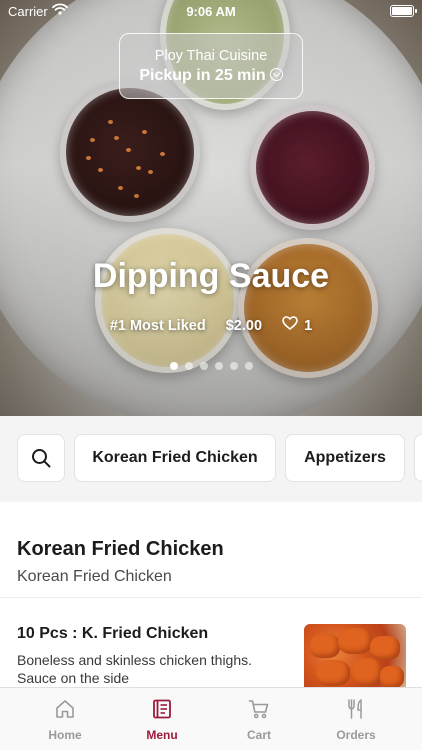  Describe the element at coordinates (157, 326) in the screenshot. I see `hero-rank: #1 Most Liked` at that location.